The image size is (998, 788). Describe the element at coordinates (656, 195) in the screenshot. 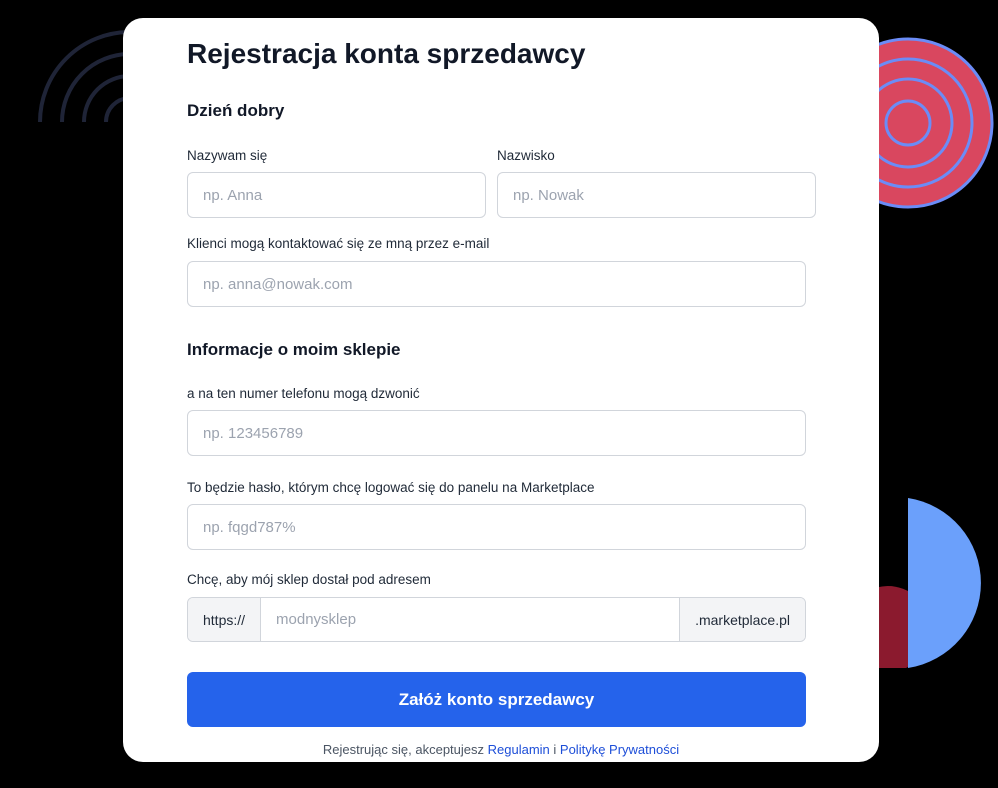

I see `last-name-input` at that location.